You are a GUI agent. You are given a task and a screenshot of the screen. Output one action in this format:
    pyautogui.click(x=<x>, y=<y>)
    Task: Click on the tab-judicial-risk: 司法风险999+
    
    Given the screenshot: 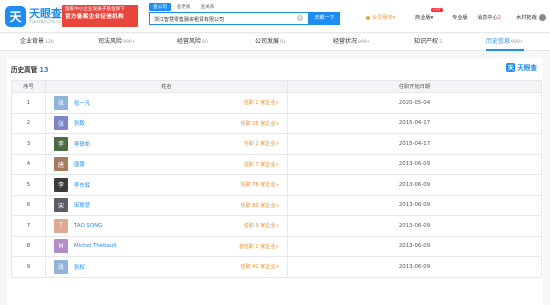 What is the action you would take?
    pyautogui.click(x=117, y=42)
    